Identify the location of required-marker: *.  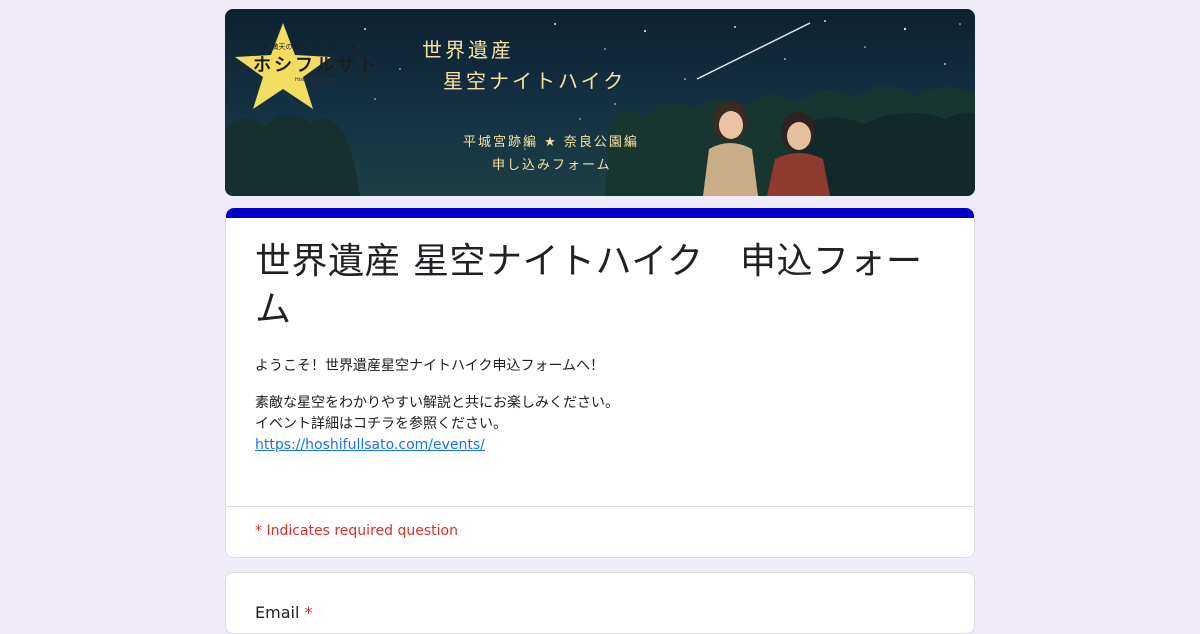
(308, 612).